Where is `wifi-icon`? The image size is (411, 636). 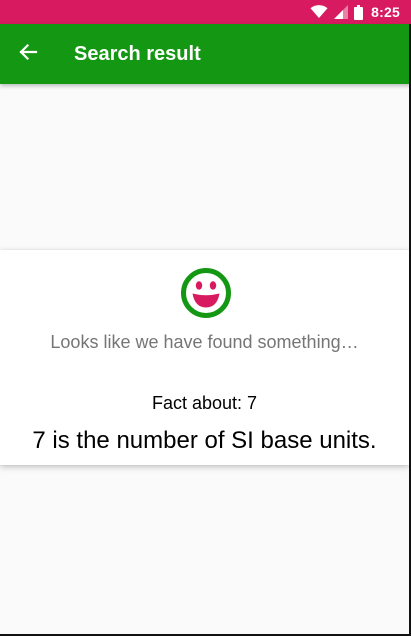
wifi-icon is located at coordinates (319, 12).